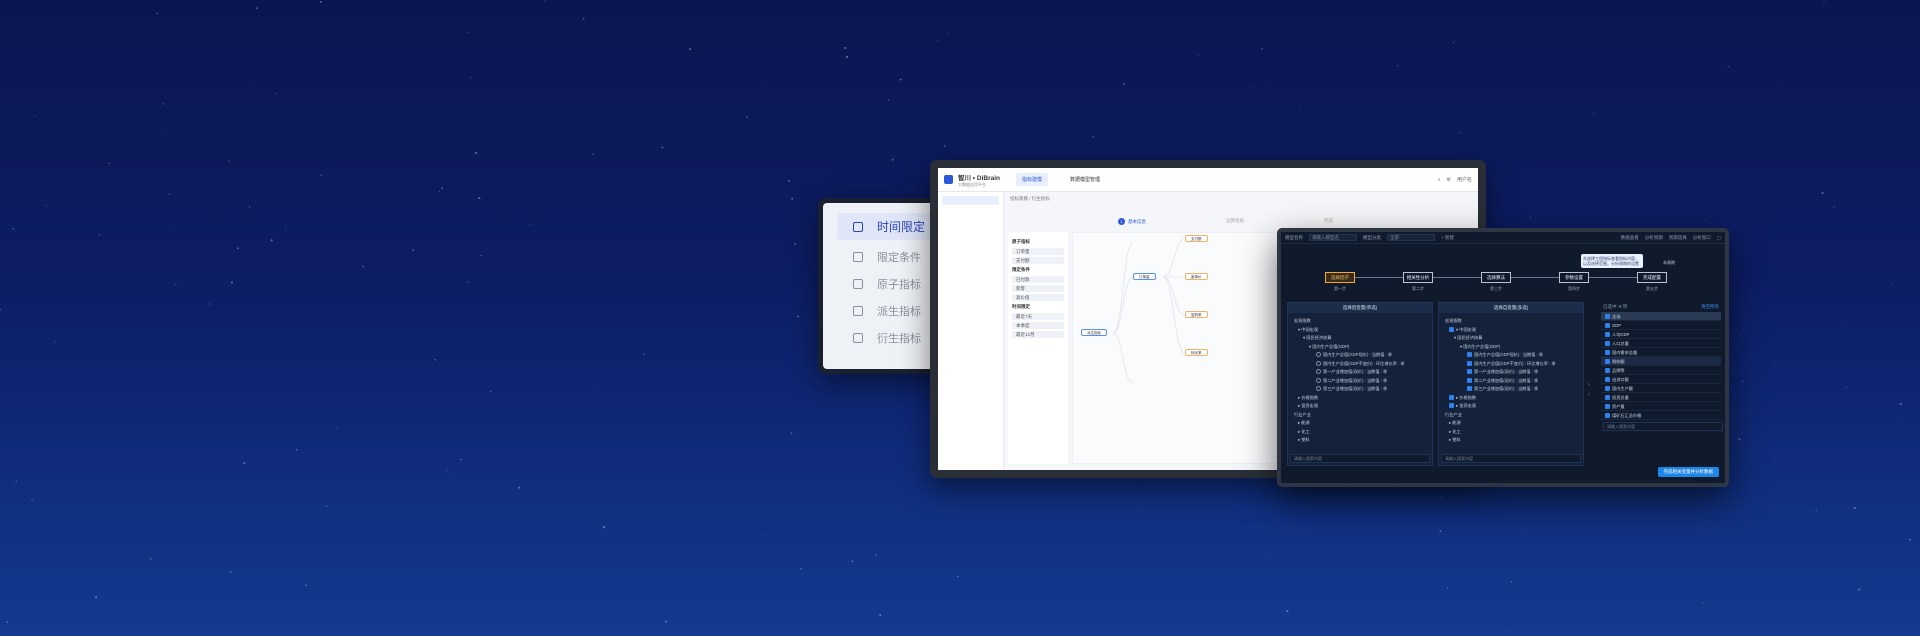 Image resolution: width=1920 pixels, height=636 pixels. I want to click on flow-step-node: 选择因子, so click(1340, 277).